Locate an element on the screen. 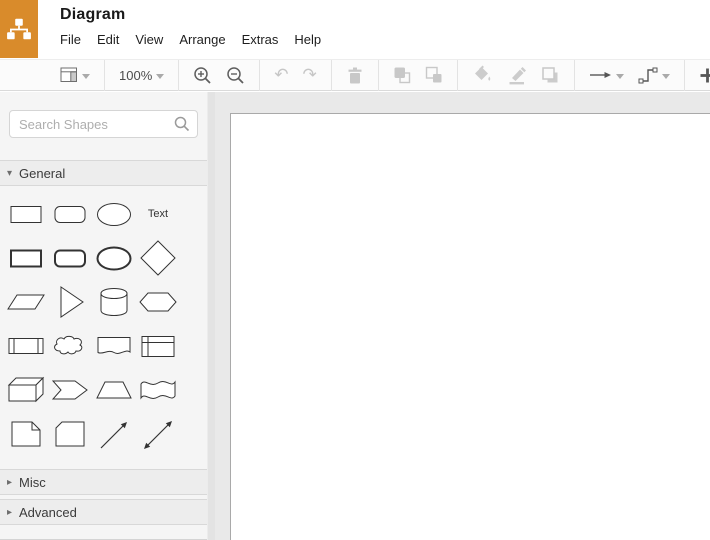 The height and width of the screenshot is (540, 710). shape-diamond is located at coordinates (158, 258).